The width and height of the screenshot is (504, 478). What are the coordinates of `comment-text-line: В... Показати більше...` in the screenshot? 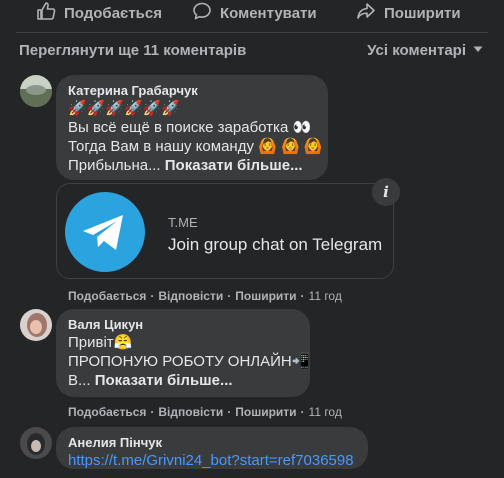 It's located at (183, 380).